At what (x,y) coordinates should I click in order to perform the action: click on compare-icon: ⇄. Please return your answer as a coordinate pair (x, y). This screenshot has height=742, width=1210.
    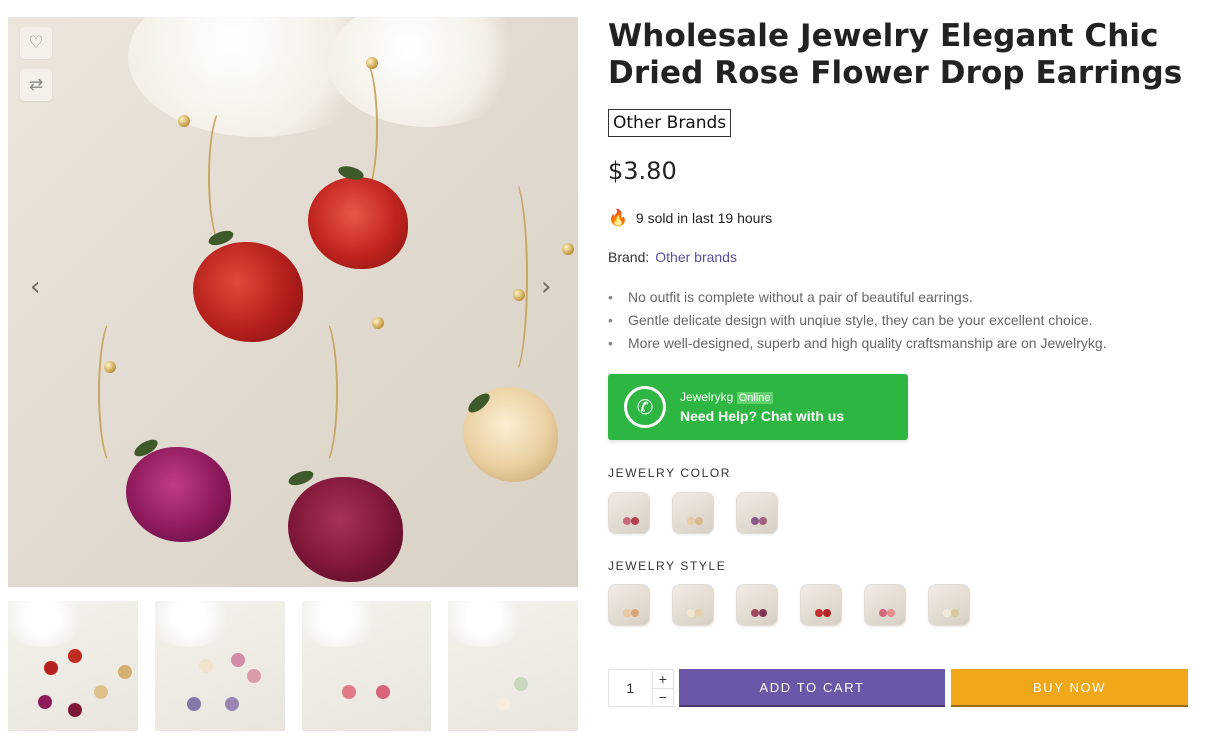
    Looking at the image, I should click on (36, 84).